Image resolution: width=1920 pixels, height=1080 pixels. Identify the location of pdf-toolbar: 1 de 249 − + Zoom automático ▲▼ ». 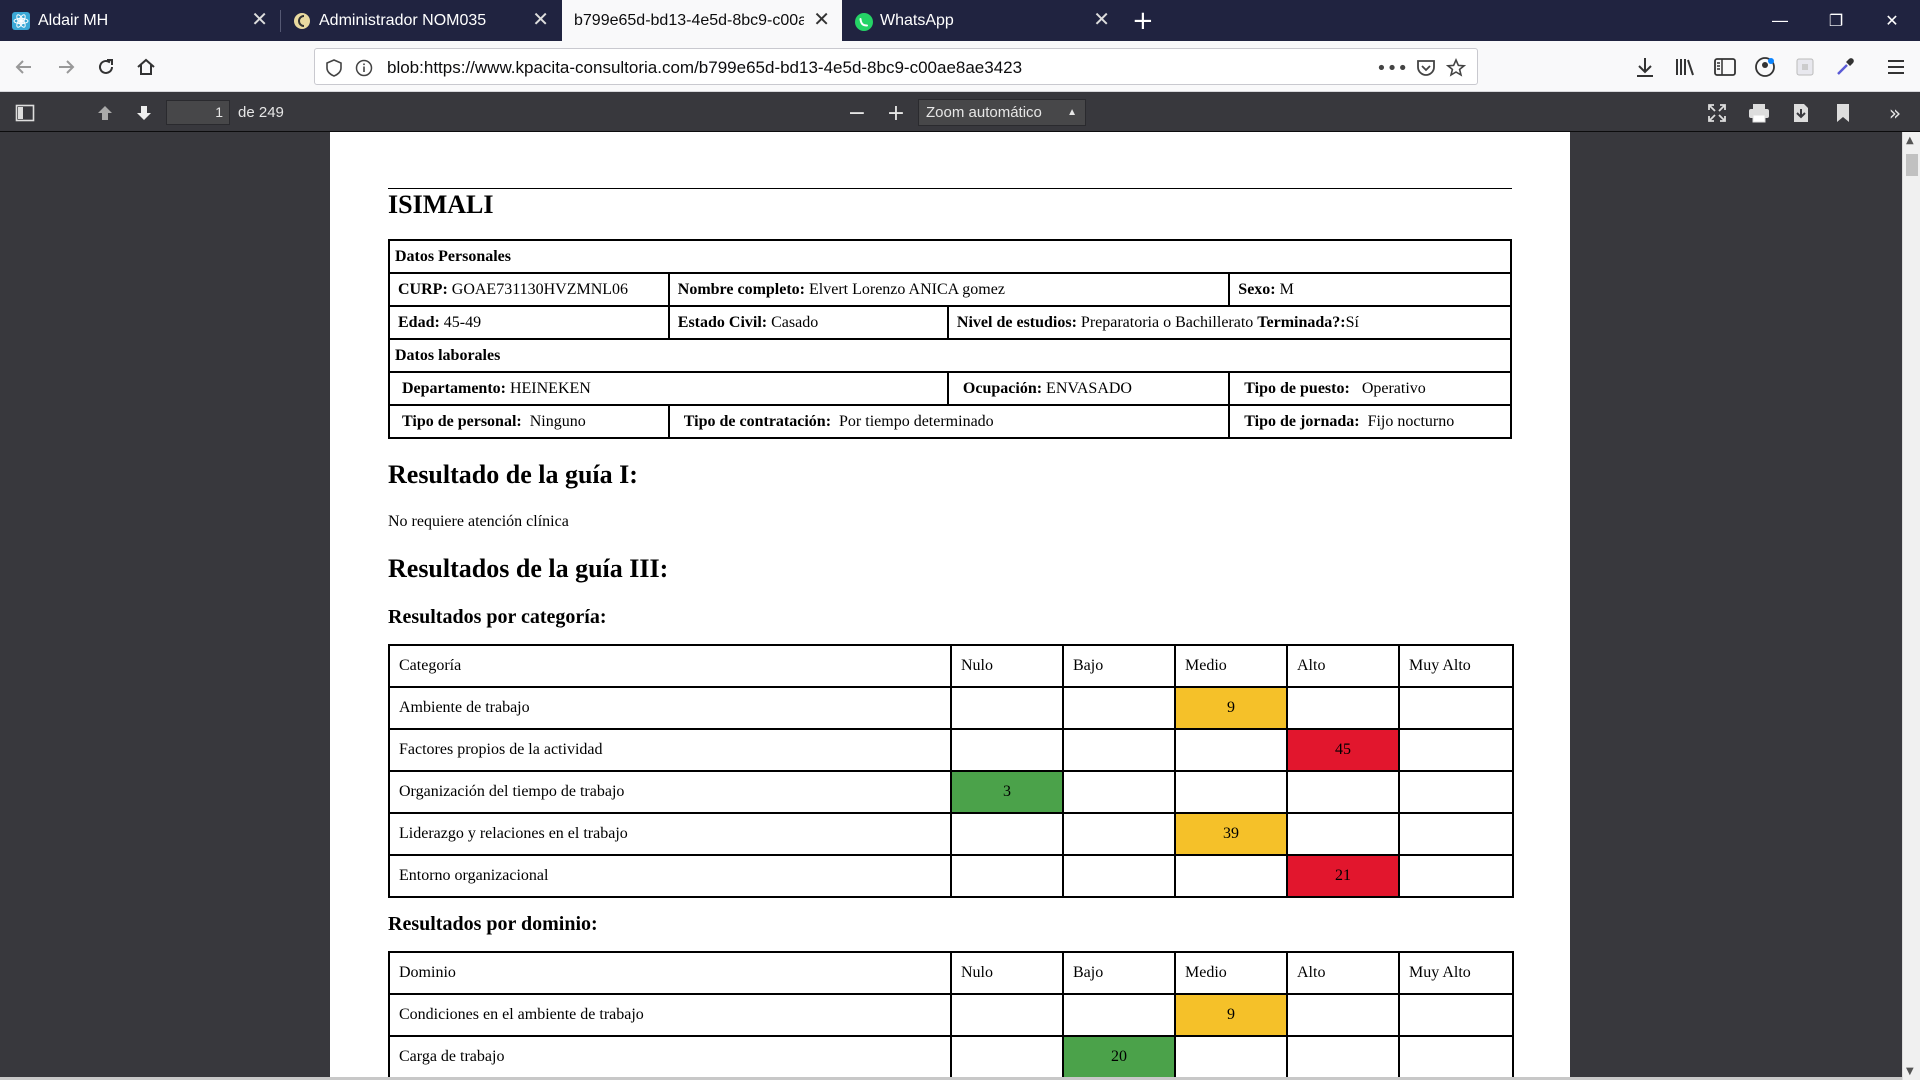
(960, 117).